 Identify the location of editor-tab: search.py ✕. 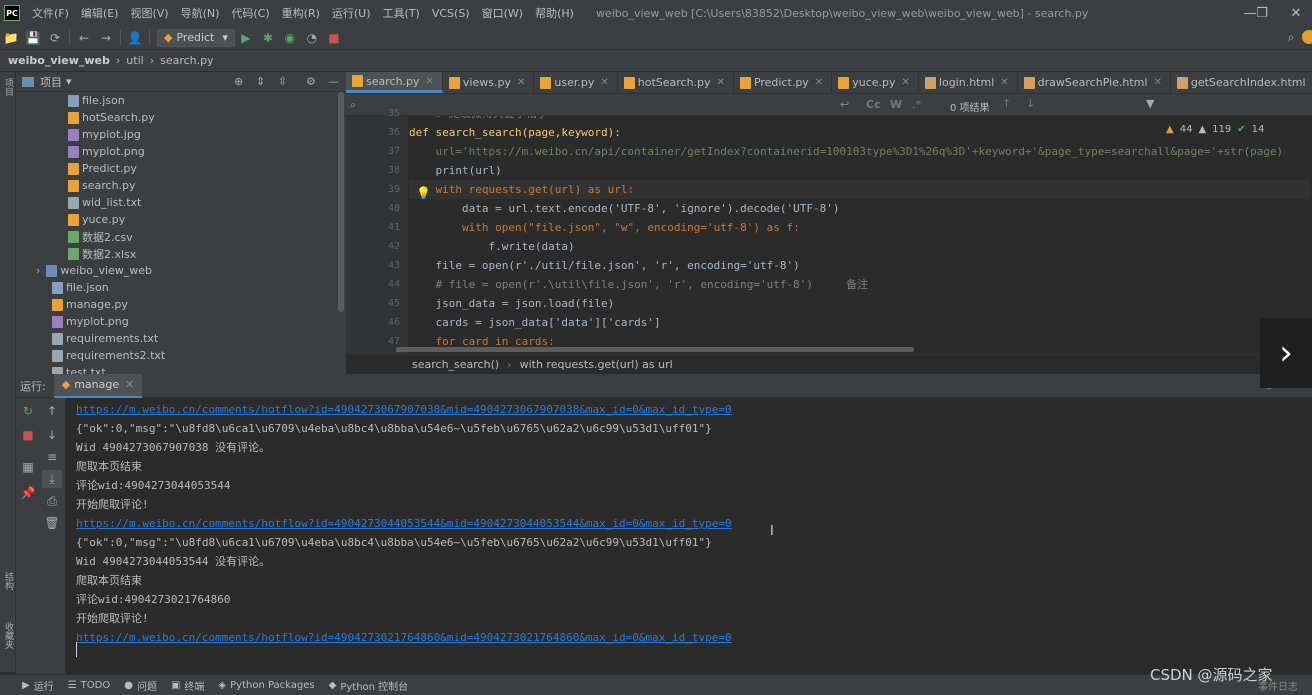
(394, 82).